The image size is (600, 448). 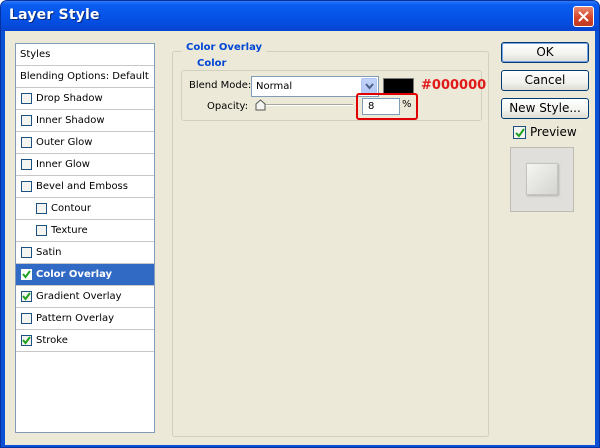 I want to click on style-item-satin: Satin, so click(x=85, y=253).